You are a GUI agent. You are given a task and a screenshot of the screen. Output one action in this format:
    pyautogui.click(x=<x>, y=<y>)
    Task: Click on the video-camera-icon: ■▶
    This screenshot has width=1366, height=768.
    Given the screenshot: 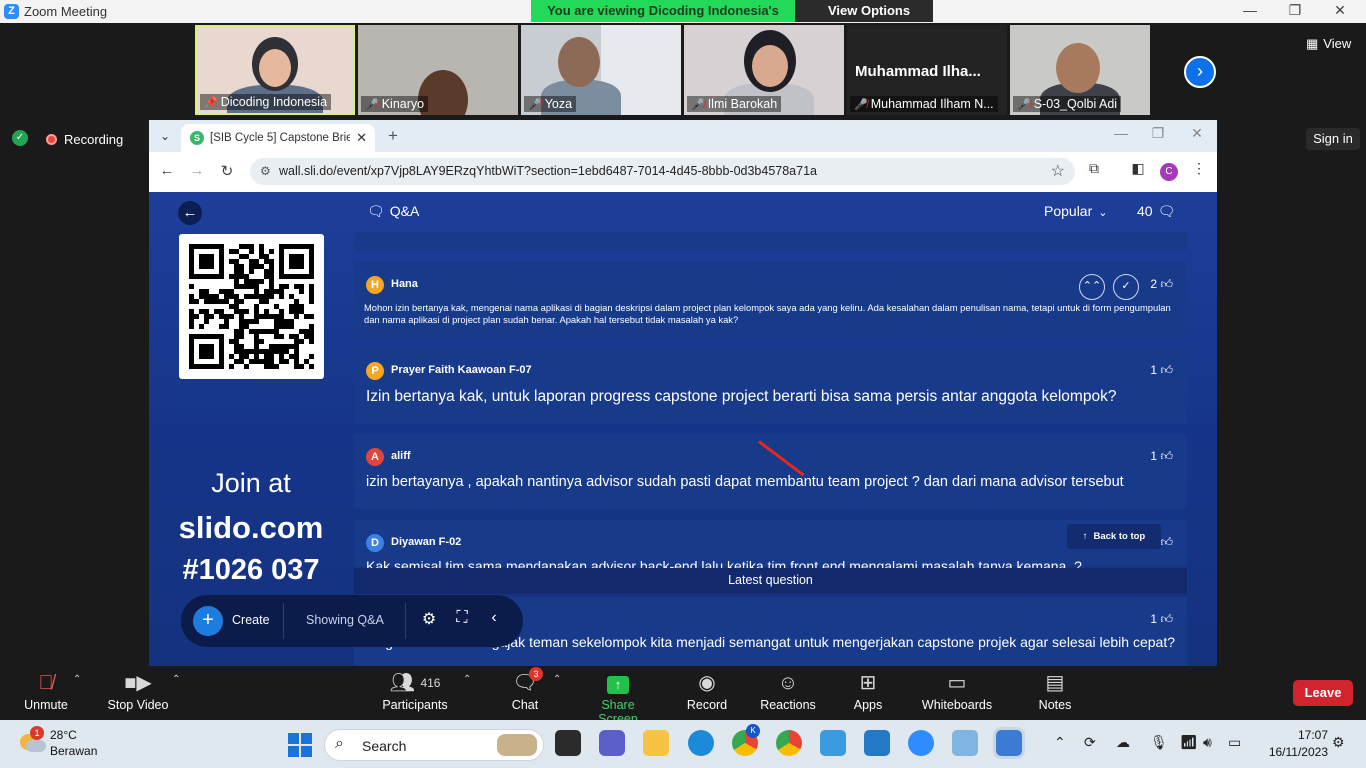 What is the action you would take?
    pyautogui.click(x=138, y=683)
    